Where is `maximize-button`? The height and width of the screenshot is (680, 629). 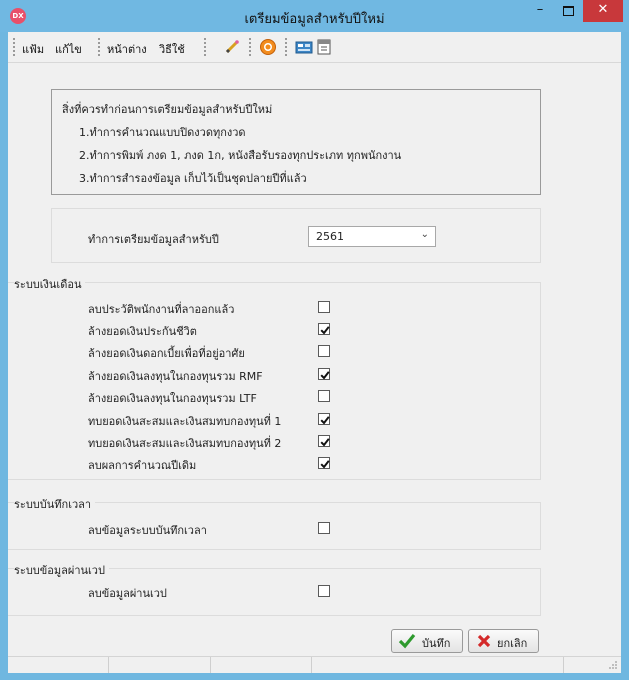
maximize-button is located at coordinates (568, 11).